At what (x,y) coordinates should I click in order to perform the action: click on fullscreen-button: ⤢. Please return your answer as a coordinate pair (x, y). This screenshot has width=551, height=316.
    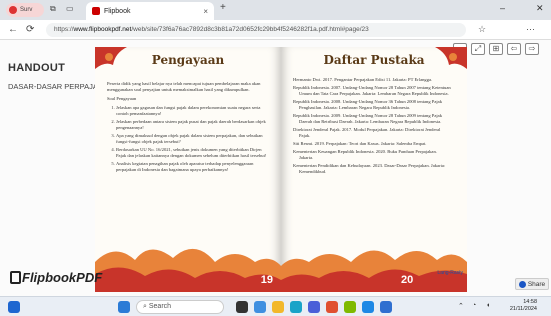
    Looking at the image, I should click on (478, 49).